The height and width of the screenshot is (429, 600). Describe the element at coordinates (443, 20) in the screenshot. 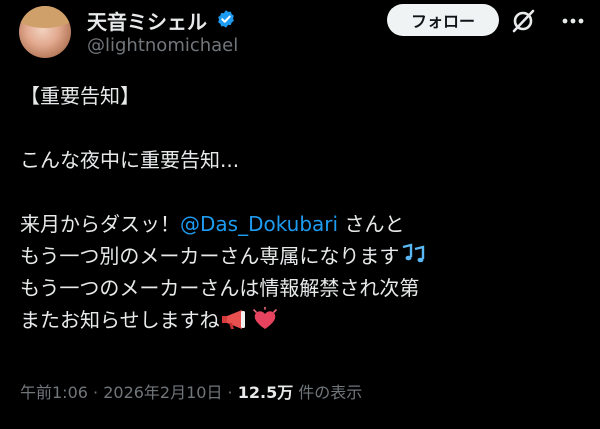

I see `follow-button: フォロー` at that location.